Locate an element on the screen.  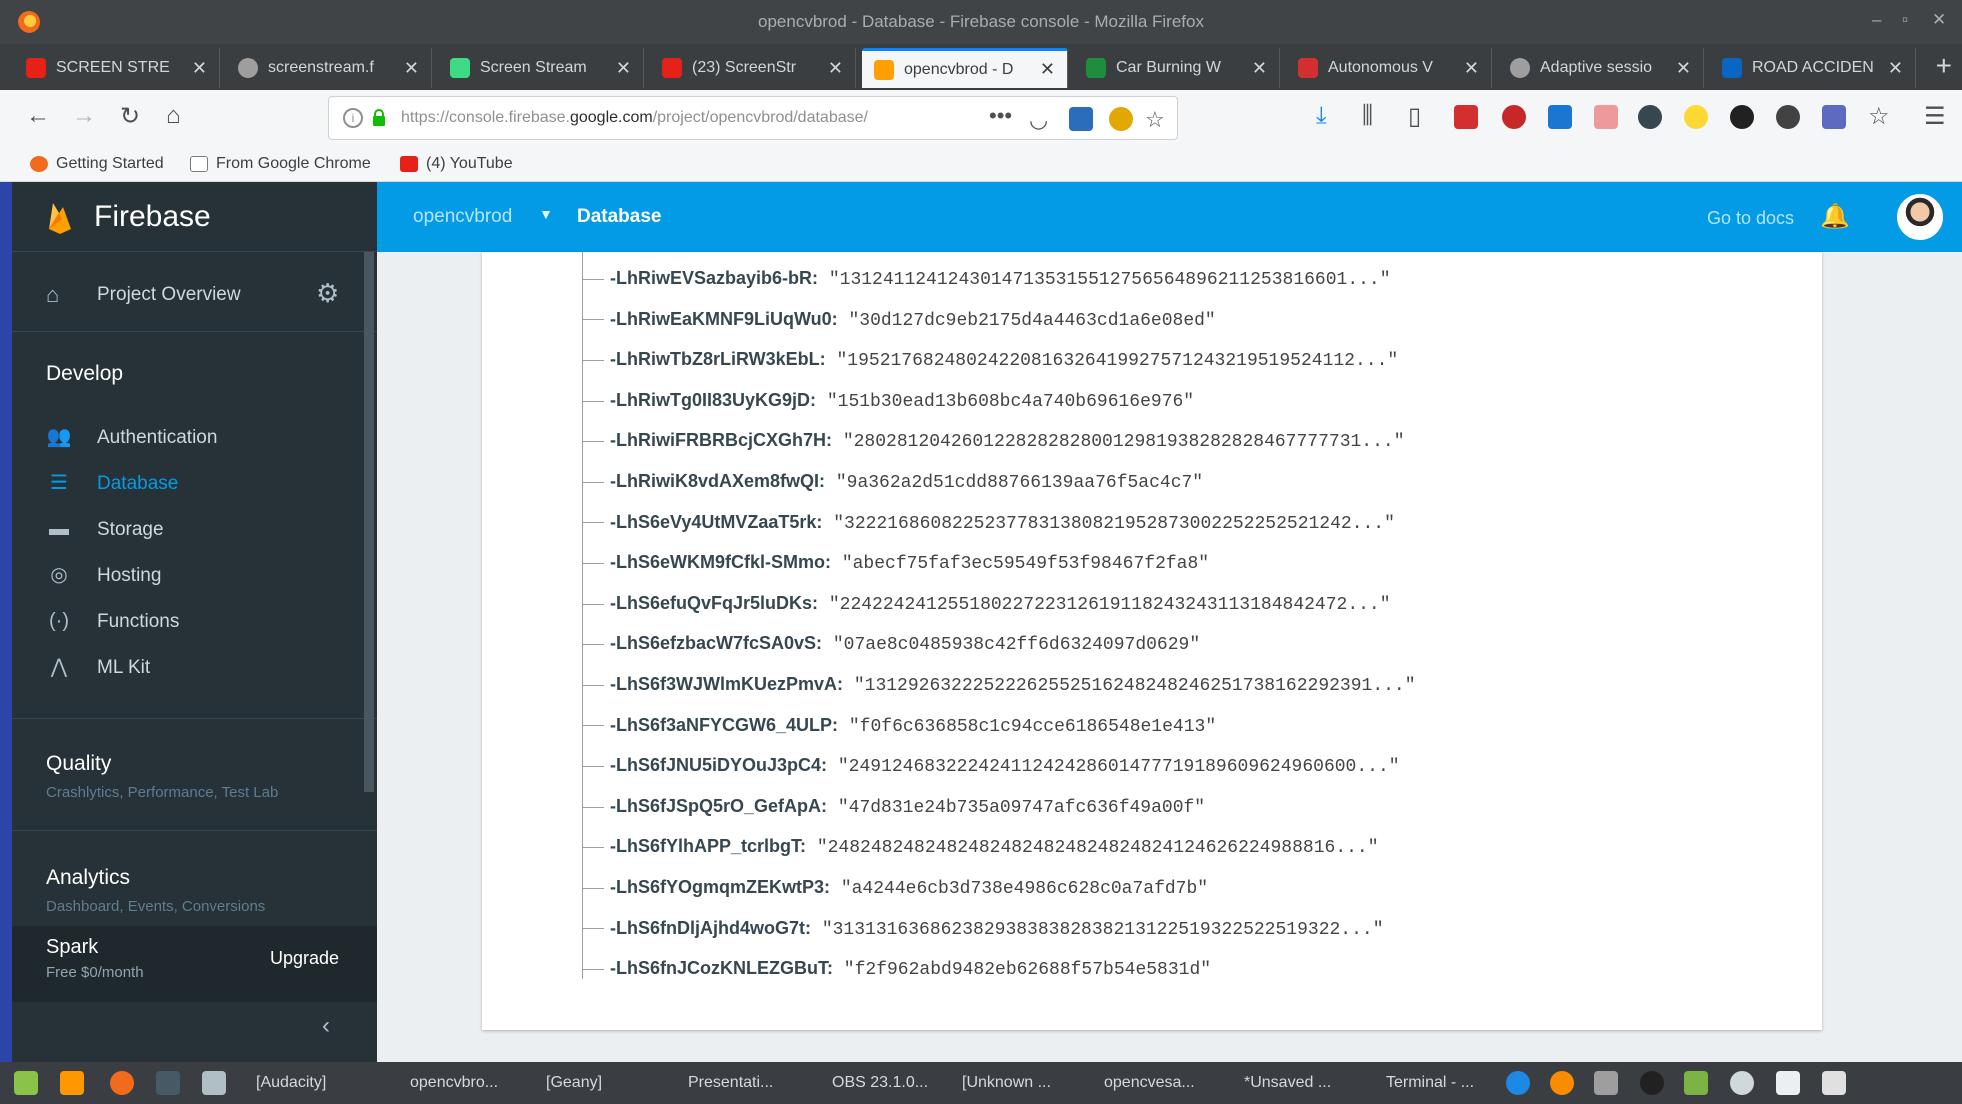
entry-value: "47d831e24b735a09747afc636f49a00f" is located at coordinates (1021, 808).